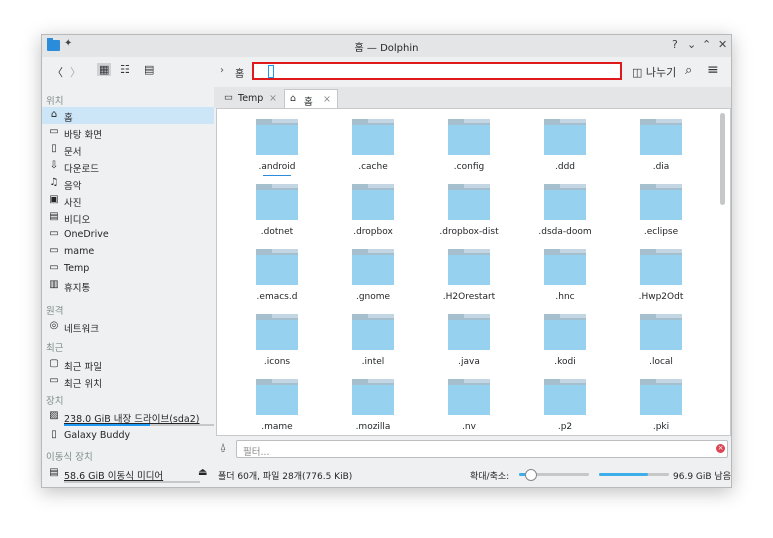 The image size is (773, 538). Describe the element at coordinates (128, 115) in the screenshot. I see `sidebar-item-1: ⌂ 홈` at that location.